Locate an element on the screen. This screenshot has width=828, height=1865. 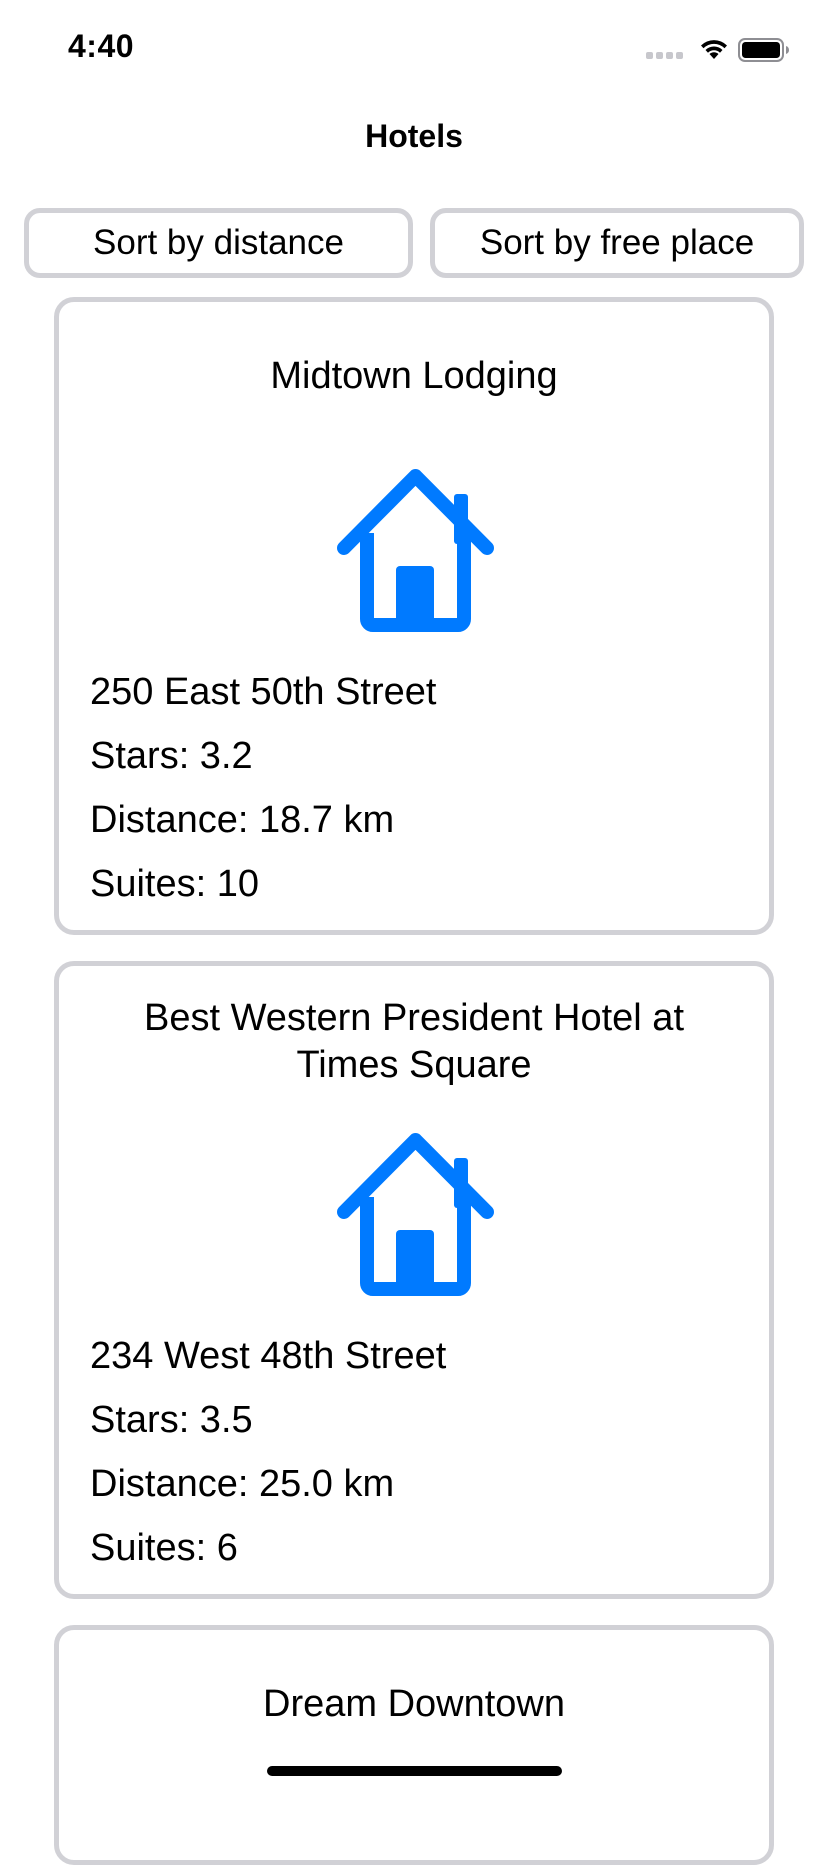
hotel-stars: Stars: 3.2 is located at coordinates (171, 756).